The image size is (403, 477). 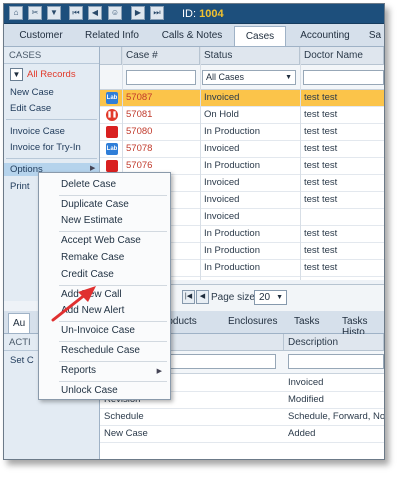 What do you see at coordinates (242, 98) in the screenshot?
I see `table-row: Lab 57087 Invoiced test test` at bounding box center [242, 98].